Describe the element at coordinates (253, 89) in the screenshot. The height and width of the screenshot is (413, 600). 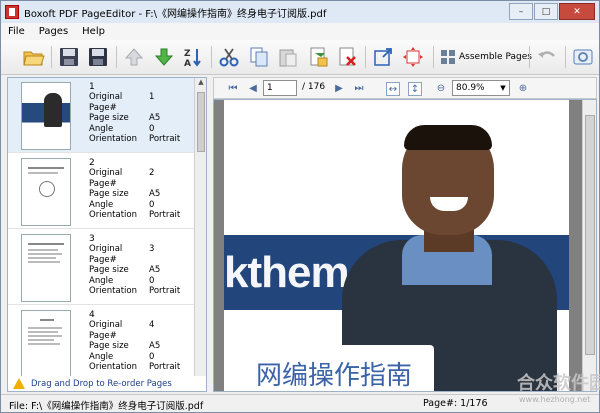
I see `previous-page-icon: ◀` at that location.